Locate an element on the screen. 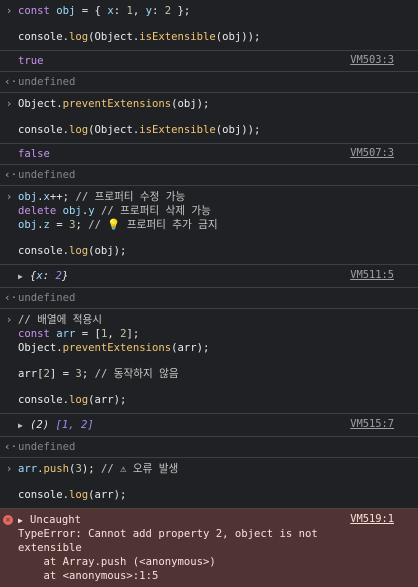  log-value: false is located at coordinates (34, 154).